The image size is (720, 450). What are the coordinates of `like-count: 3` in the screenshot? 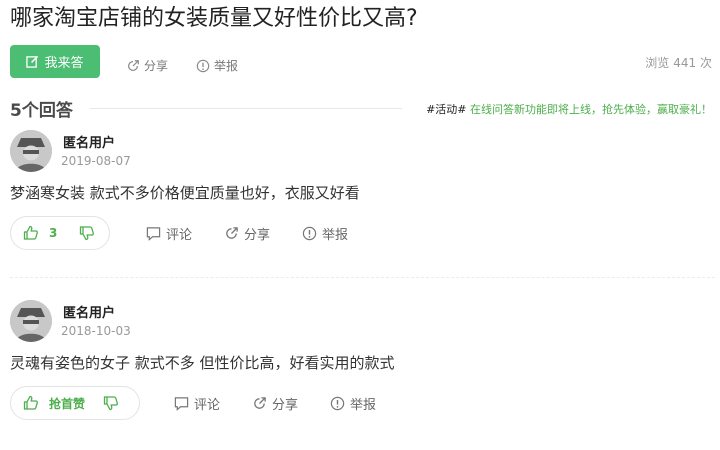 It's located at (53, 233).